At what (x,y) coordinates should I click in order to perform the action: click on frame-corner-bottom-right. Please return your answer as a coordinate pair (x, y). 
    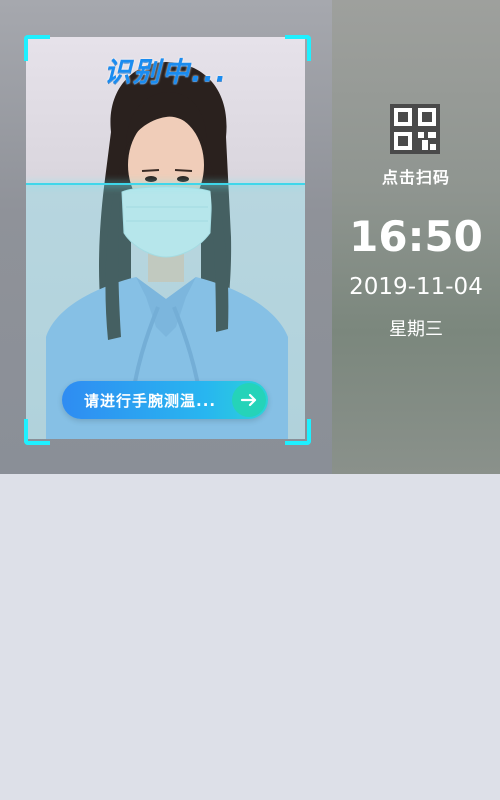
    Looking at the image, I should click on (298, 432).